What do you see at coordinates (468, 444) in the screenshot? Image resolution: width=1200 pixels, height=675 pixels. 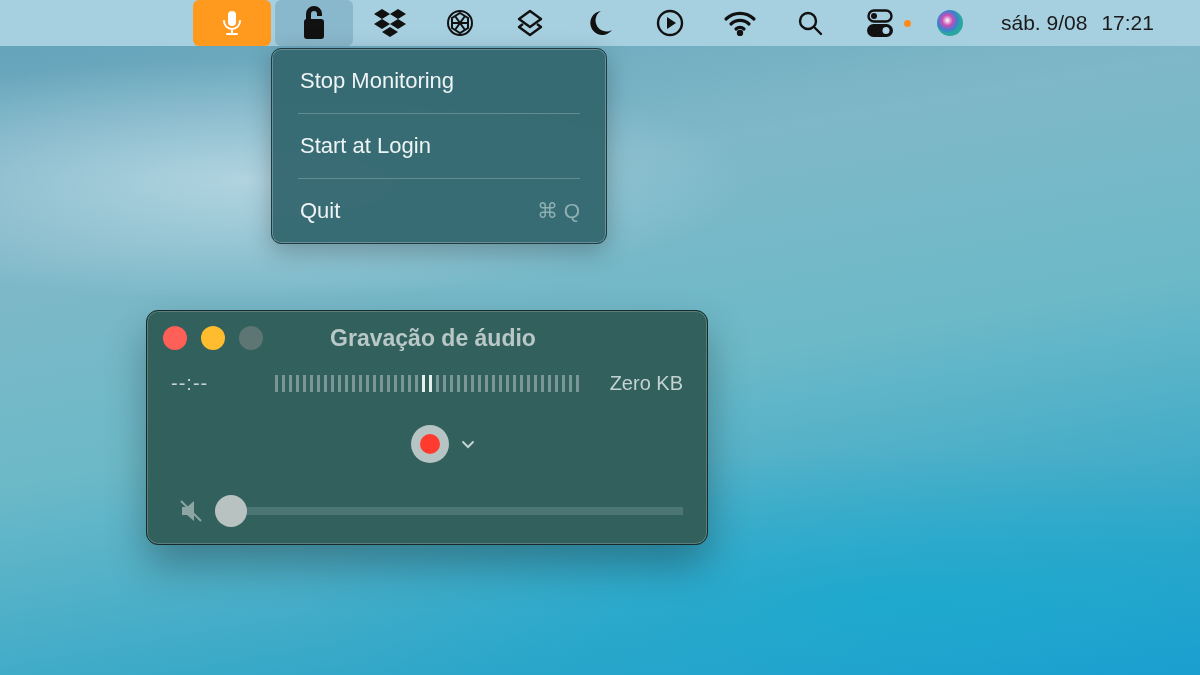 I see `chevron-down-icon` at bounding box center [468, 444].